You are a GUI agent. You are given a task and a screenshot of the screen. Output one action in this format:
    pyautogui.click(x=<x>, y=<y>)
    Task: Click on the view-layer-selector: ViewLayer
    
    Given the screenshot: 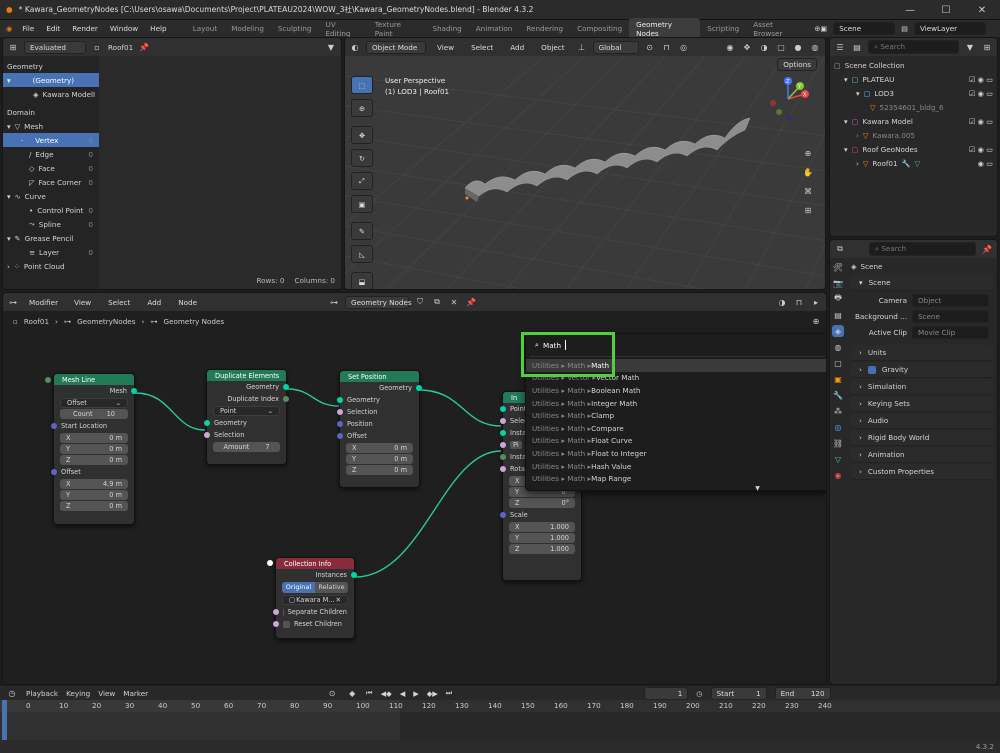 What is the action you would take?
    pyautogui.click(x=950, y=28)
    